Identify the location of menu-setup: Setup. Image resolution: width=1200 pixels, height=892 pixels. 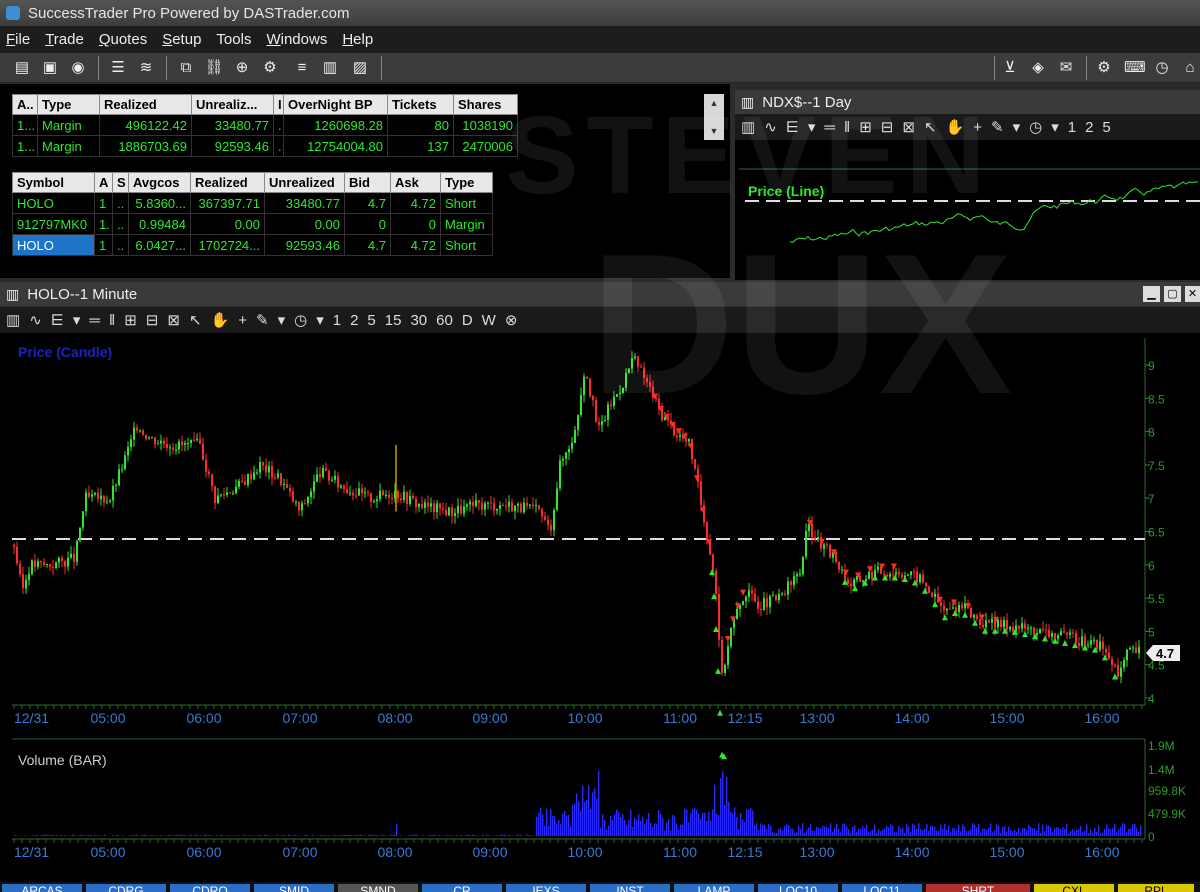
(181, 39).